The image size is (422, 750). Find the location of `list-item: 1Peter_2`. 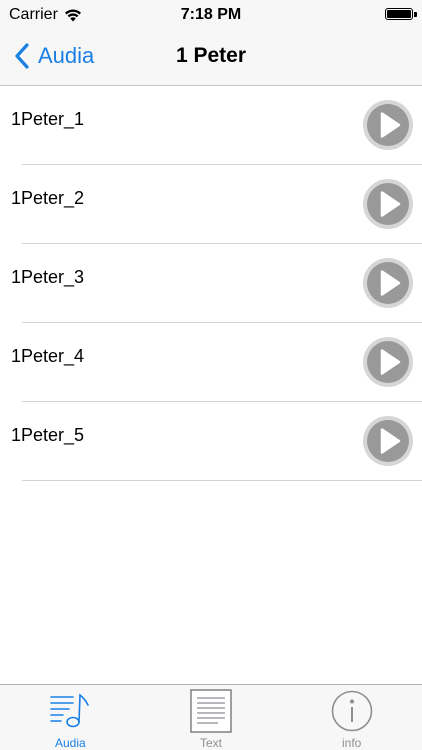

list-item: 1Peter_2 is located at coordinates (211, 204).